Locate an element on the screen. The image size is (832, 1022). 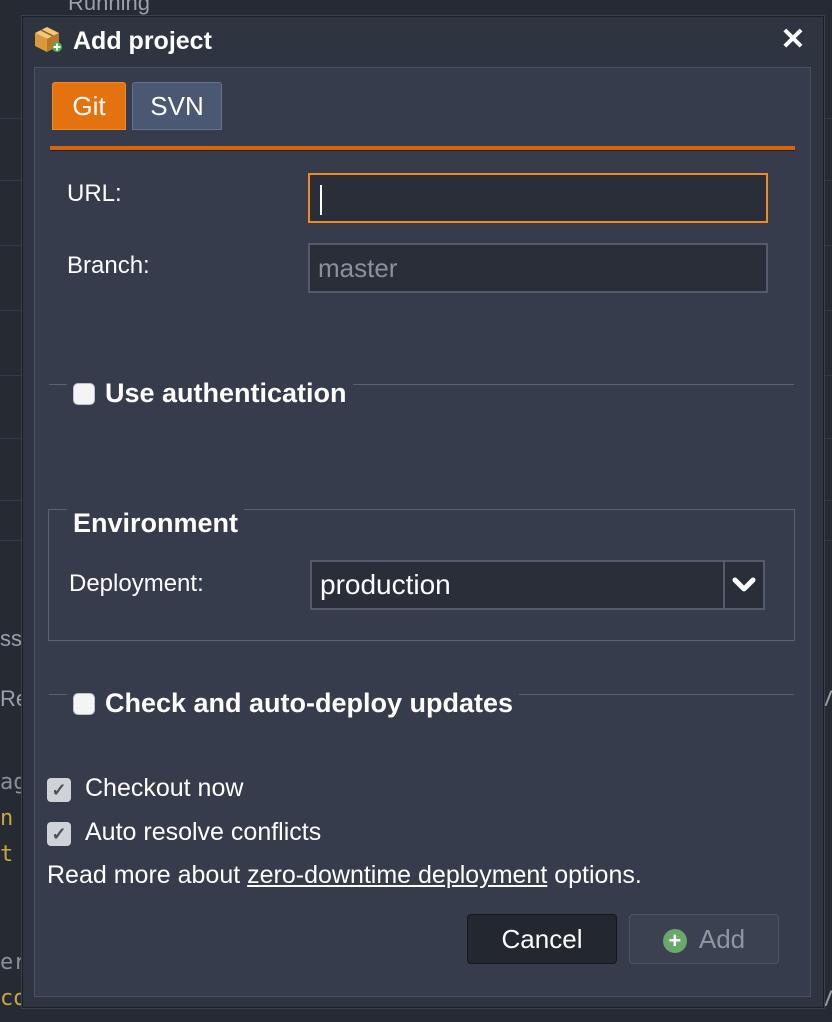
auto-deploy-checkbox is located at coordinates (84, 703).